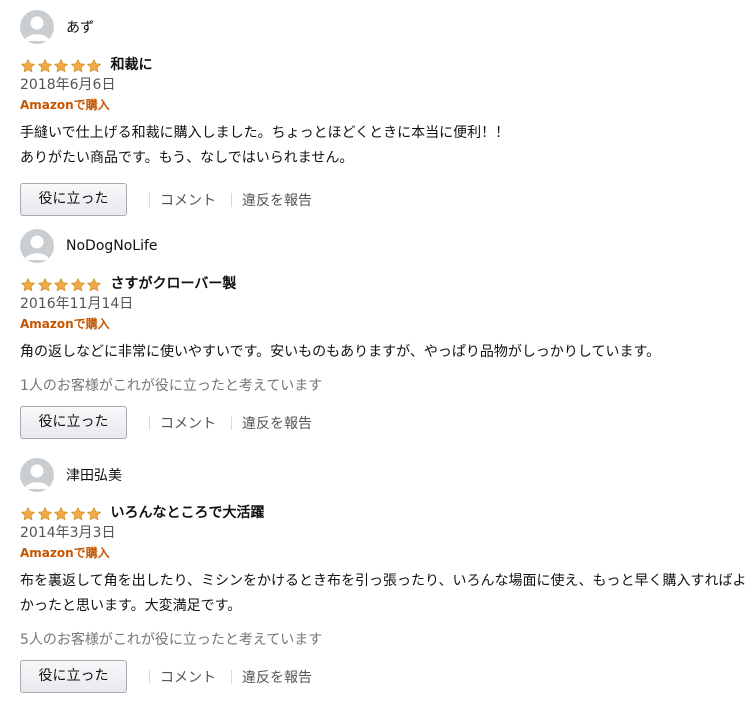 The width and height of the screenshot is (750, 706). I want to click on review-title: 和裁に, so click(132, 64).